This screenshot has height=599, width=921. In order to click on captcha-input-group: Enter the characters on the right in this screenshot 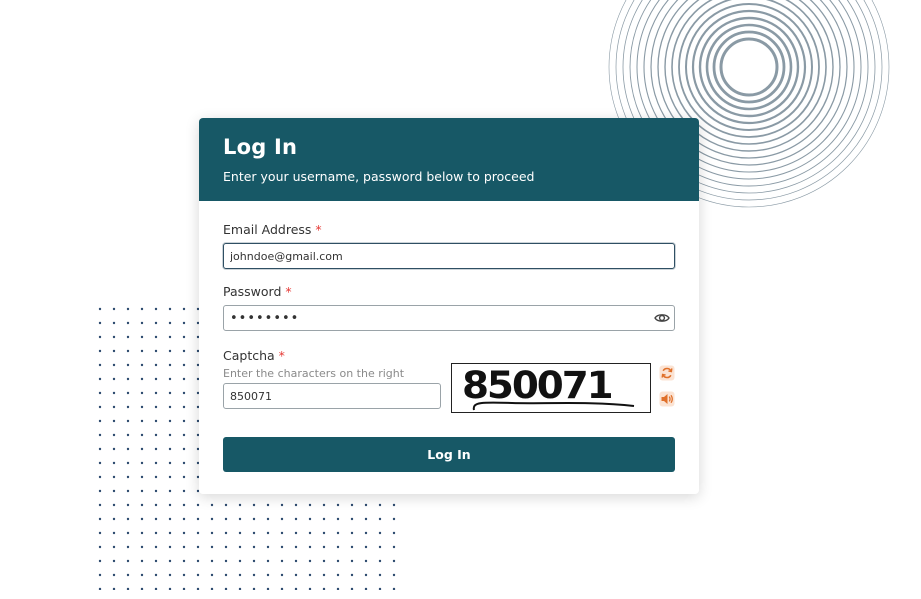, I will do `click(332, 389)`.